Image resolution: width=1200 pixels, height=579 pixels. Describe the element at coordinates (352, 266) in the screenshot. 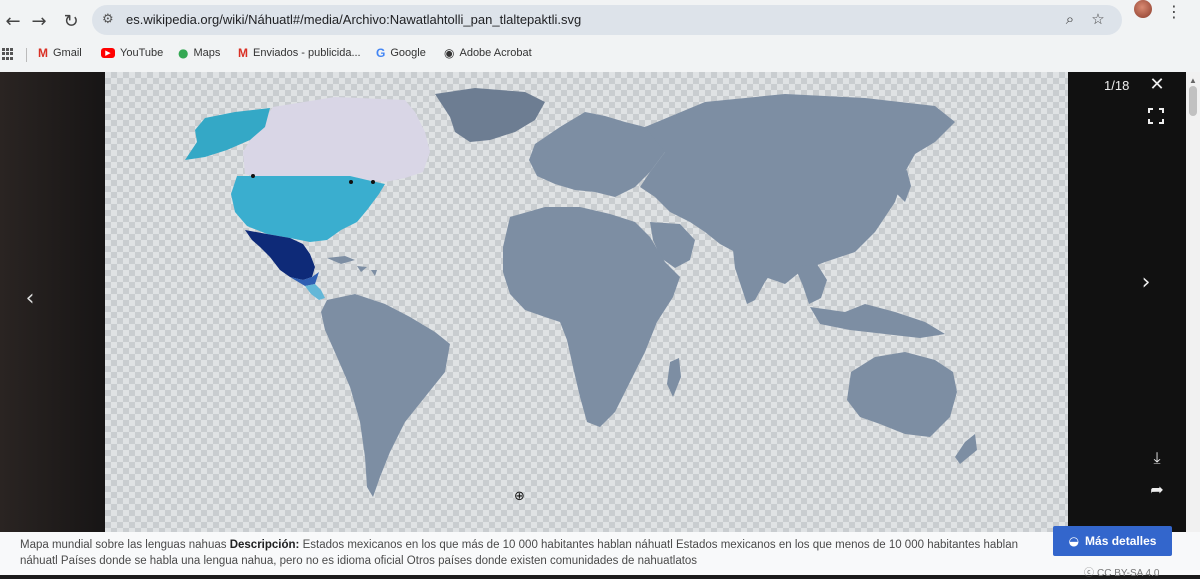

I see `caribbean-islands-shape` at that location.